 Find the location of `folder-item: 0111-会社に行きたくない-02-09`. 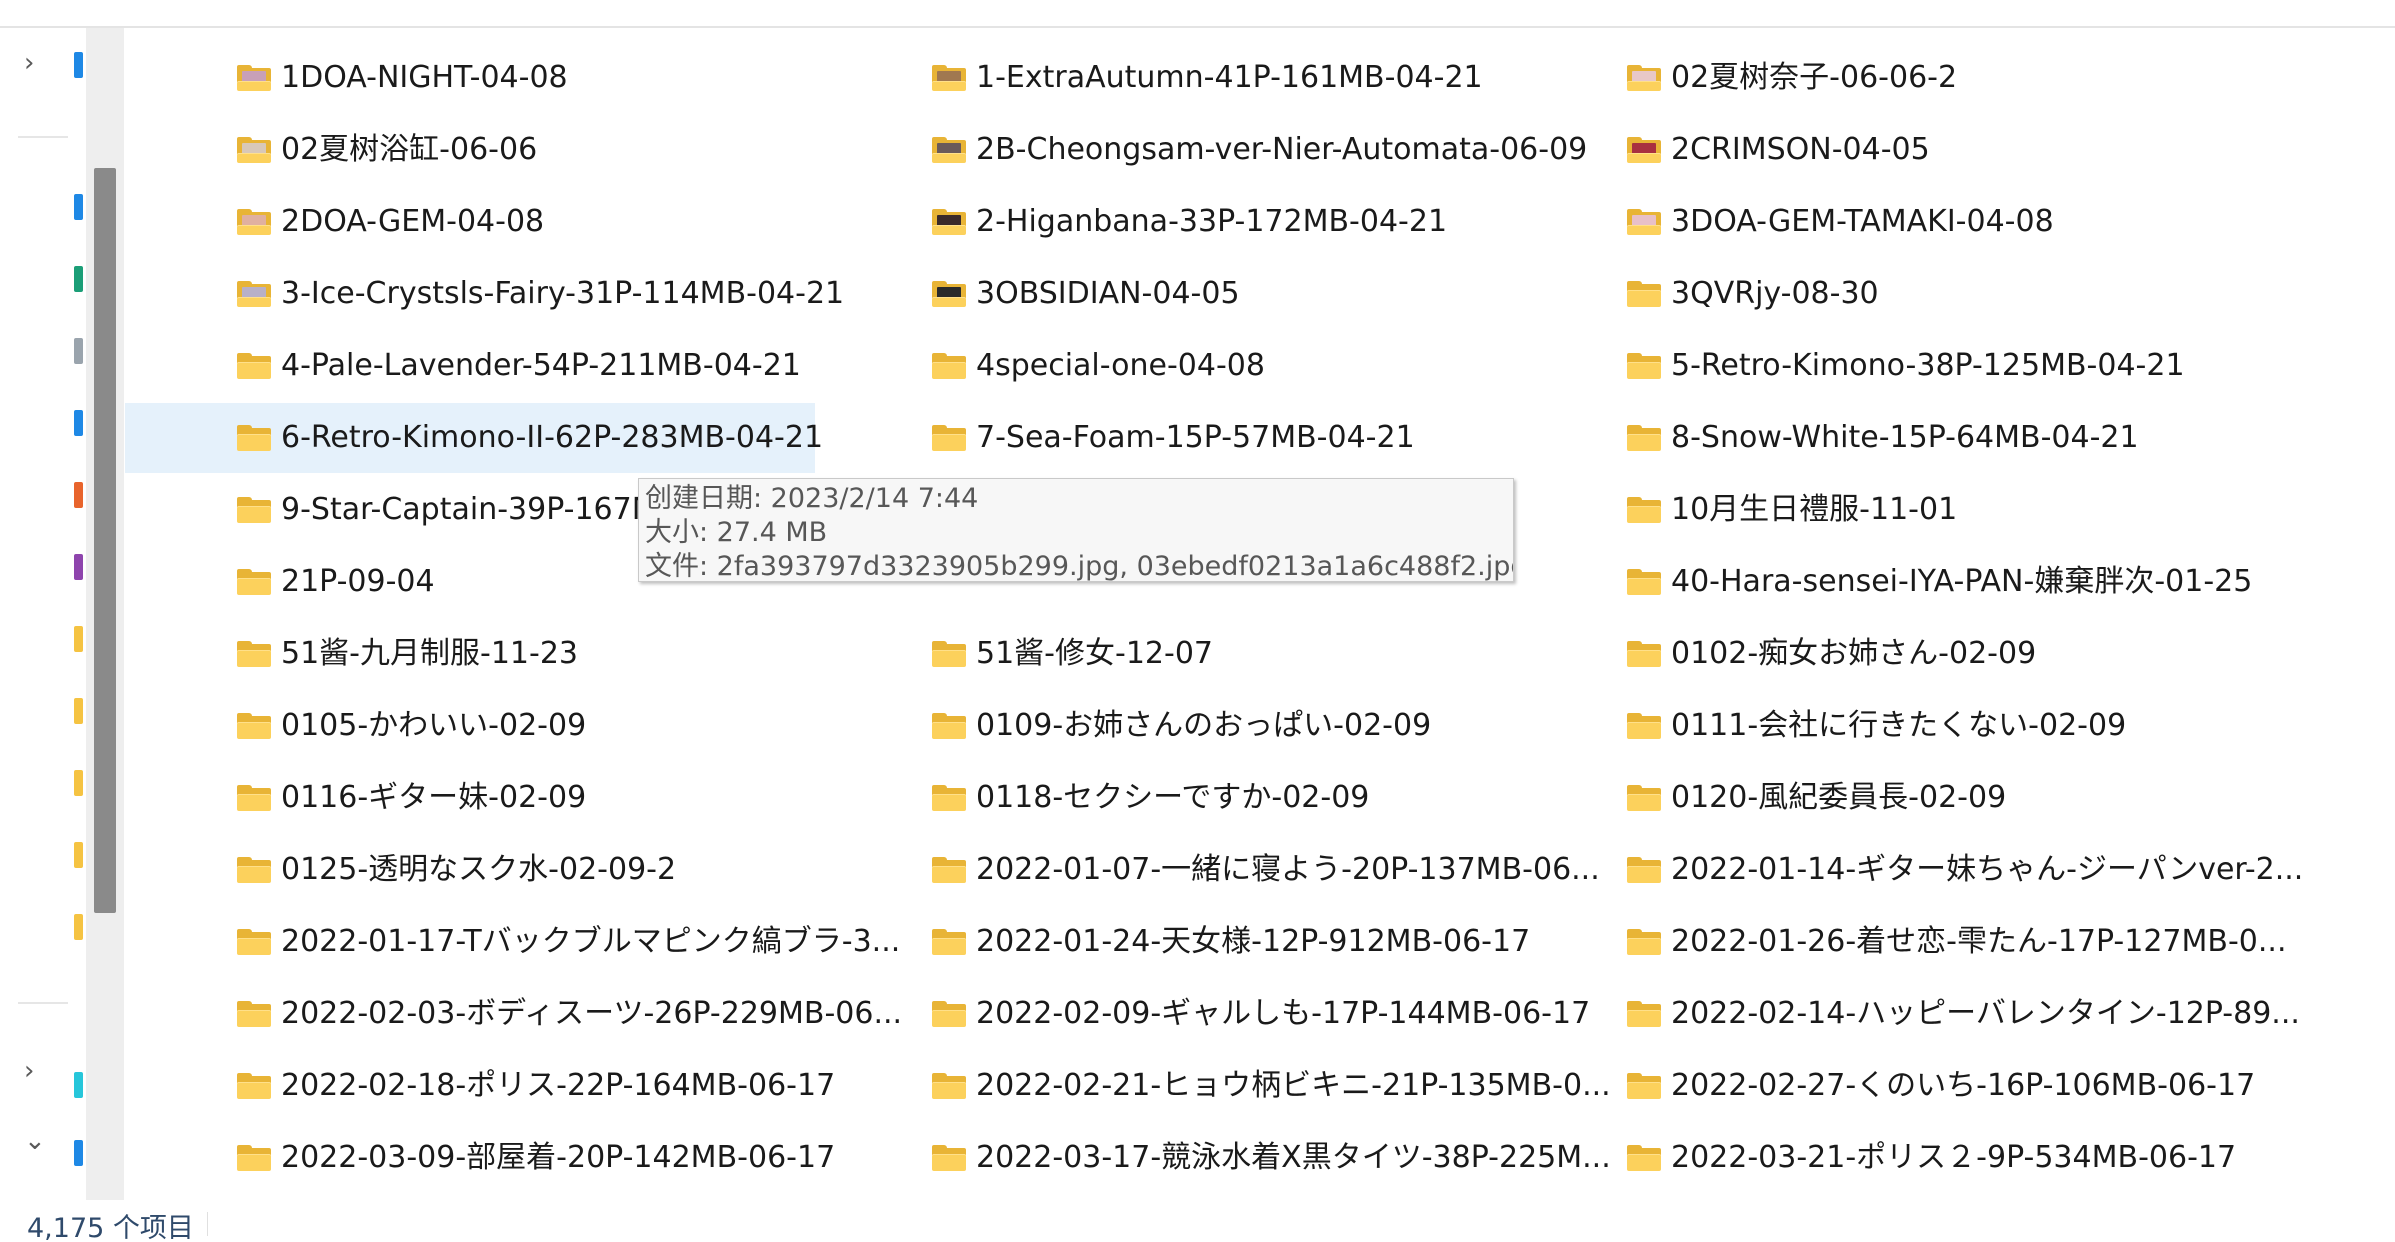

folder-item: 0111-会社に行きたくない-02-09 is located at coordinates (1860, 726).